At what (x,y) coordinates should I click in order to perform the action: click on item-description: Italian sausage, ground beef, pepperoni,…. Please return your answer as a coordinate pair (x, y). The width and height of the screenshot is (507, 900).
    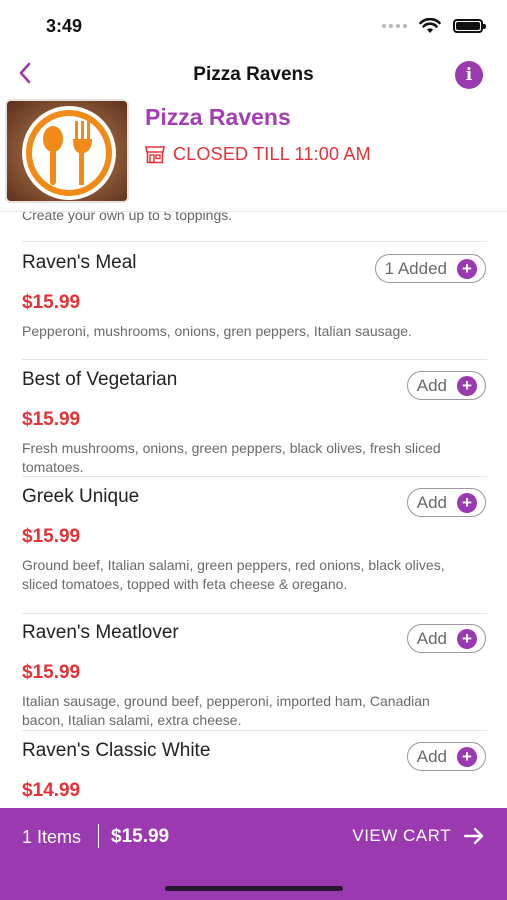
    Looking at the image, I should click on (226, 710).